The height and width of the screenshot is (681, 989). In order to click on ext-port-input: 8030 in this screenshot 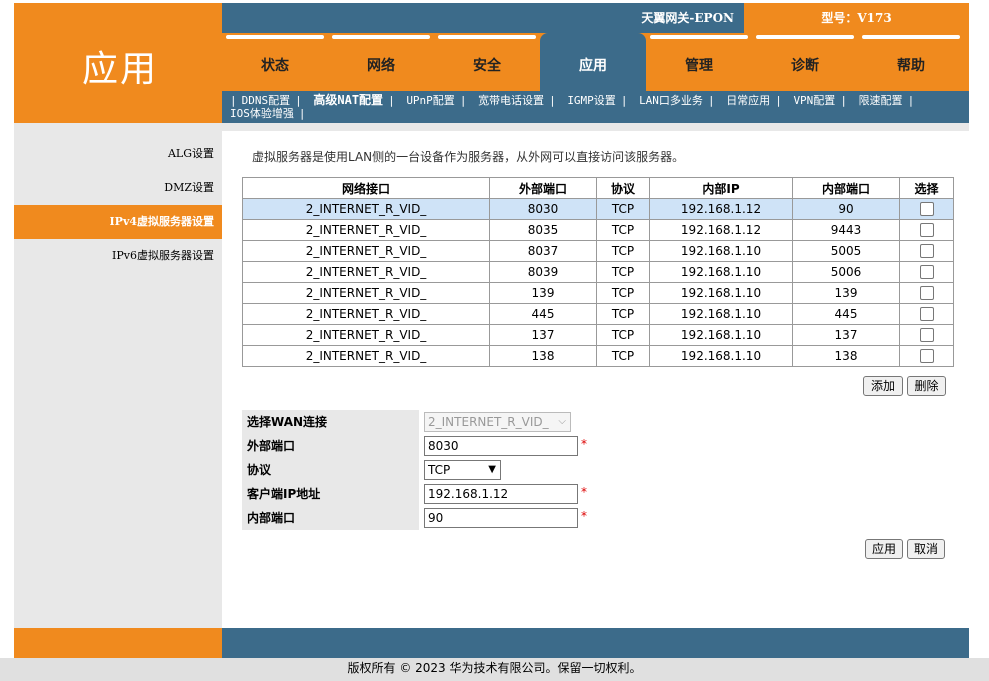, I will do `click(501, 446)`.